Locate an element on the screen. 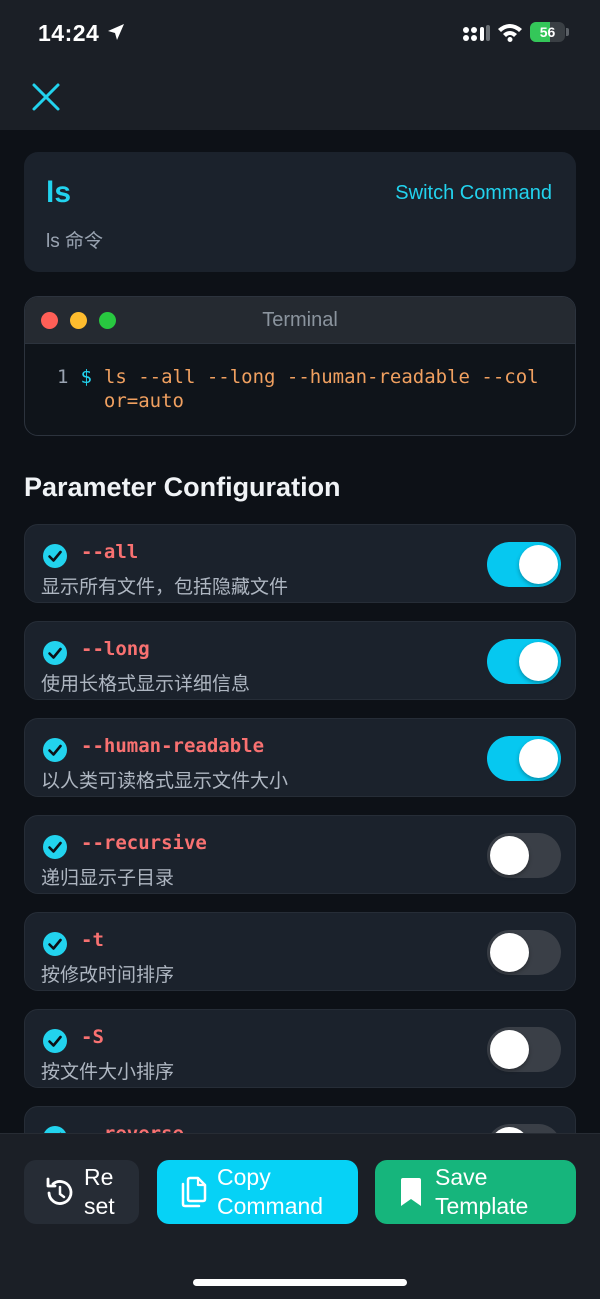 The image size is (600, 1299). close-icon is located at coordinates (46, 97).